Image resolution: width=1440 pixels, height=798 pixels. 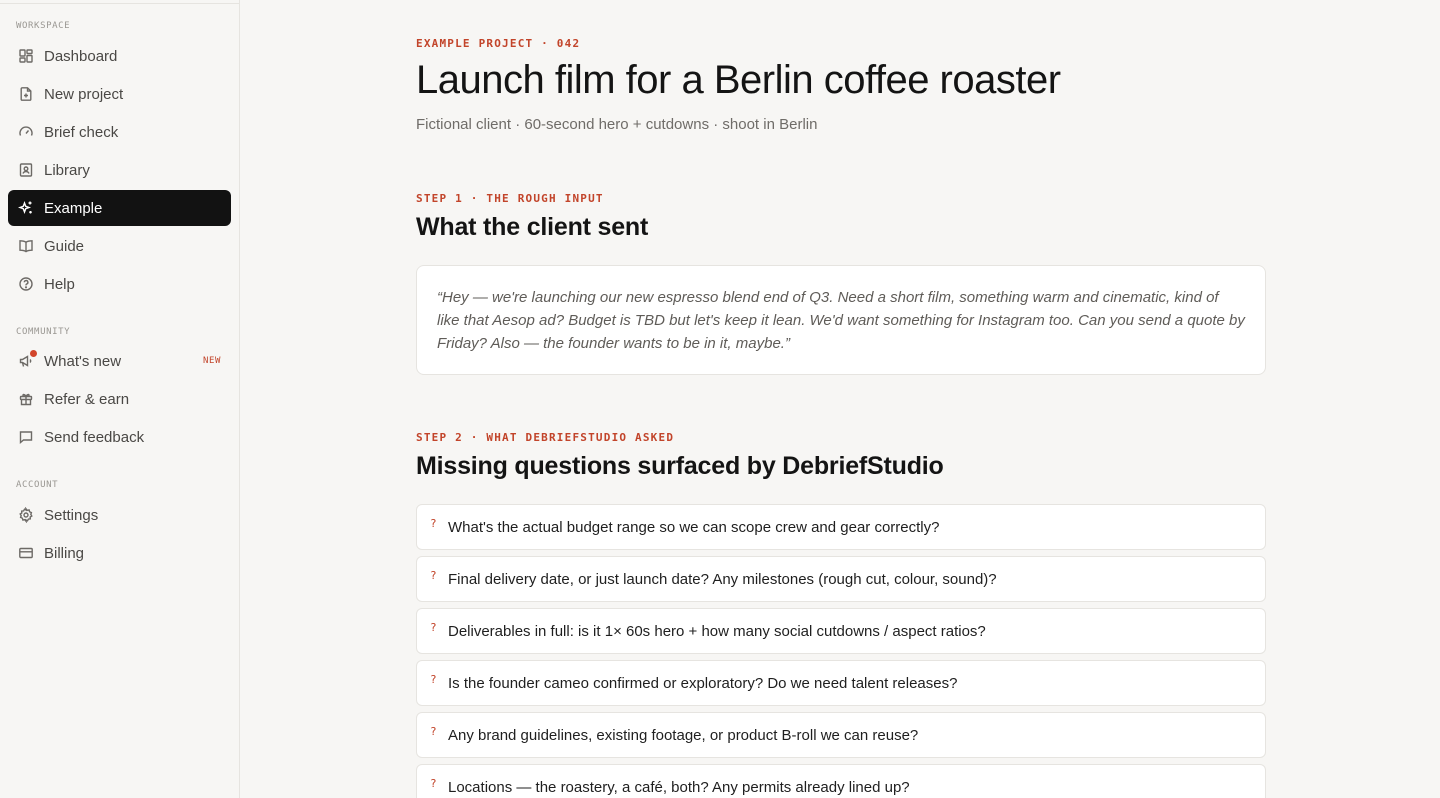 What do you see at coordinates (26, 94) in the screenshot?
I see `file-plus-icon` at bounding box center [26, 94].